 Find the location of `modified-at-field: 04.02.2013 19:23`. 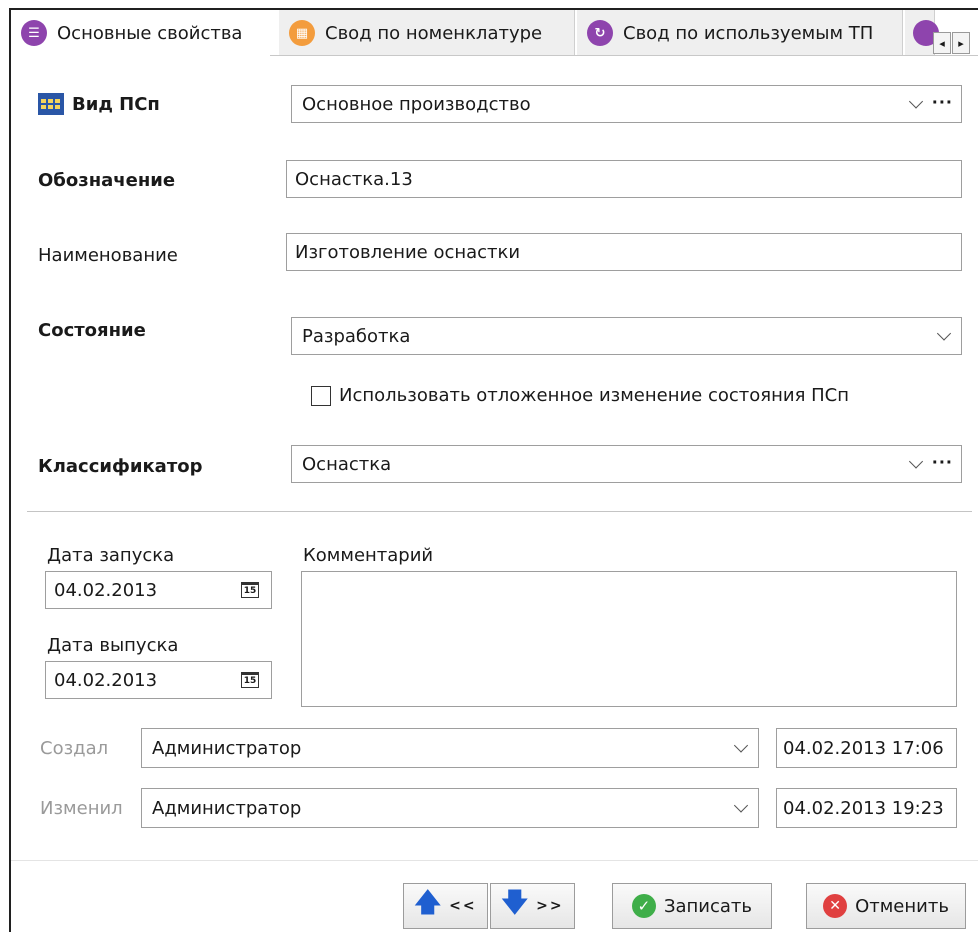

modified-at-field: 04.02.2013 19:23 is located at coordinates (866, 808).